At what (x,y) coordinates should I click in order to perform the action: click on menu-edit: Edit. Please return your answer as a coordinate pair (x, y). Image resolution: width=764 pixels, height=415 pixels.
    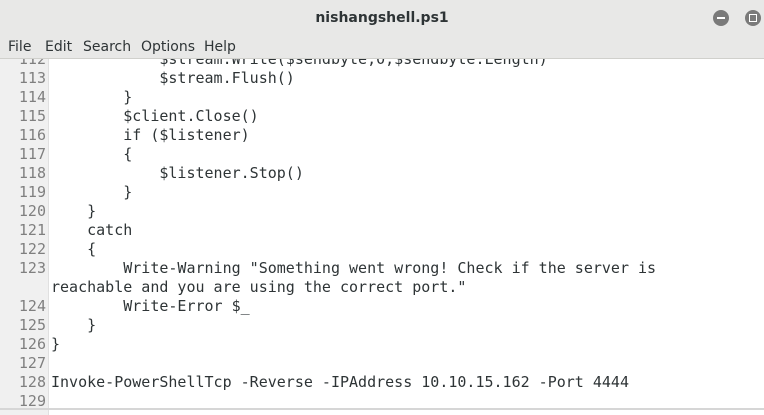
    Looking at the image, I should click on (58, 47).